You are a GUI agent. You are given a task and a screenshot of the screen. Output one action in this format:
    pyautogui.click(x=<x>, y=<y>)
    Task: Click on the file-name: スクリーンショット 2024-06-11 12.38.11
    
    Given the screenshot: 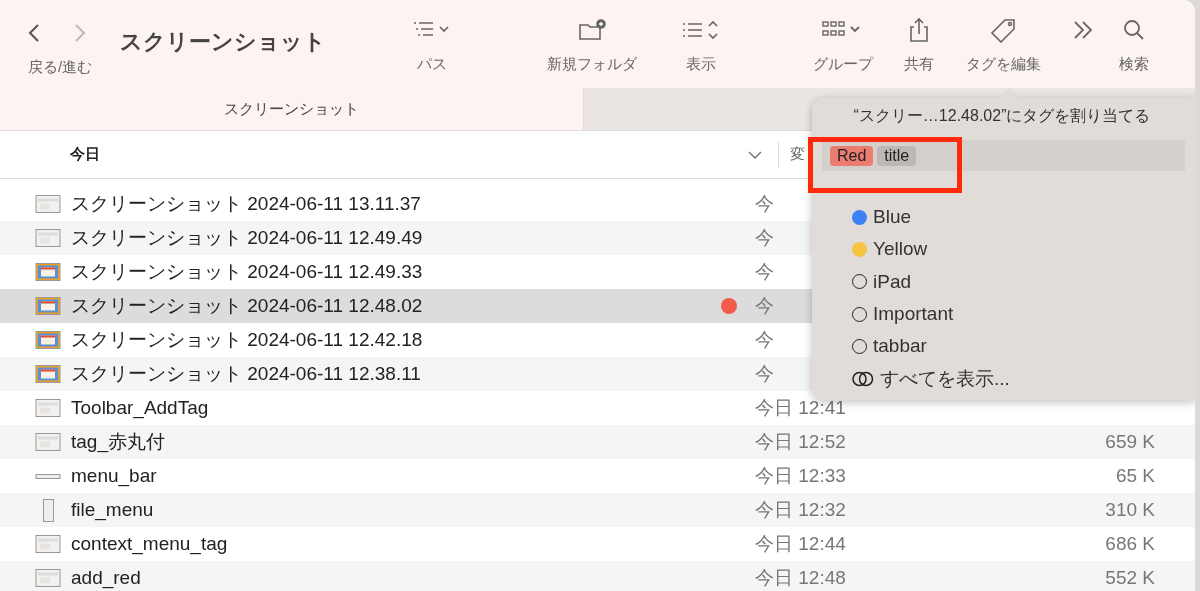 What is the action you would take?
    pyautogui.click(x=246, y=374)
    